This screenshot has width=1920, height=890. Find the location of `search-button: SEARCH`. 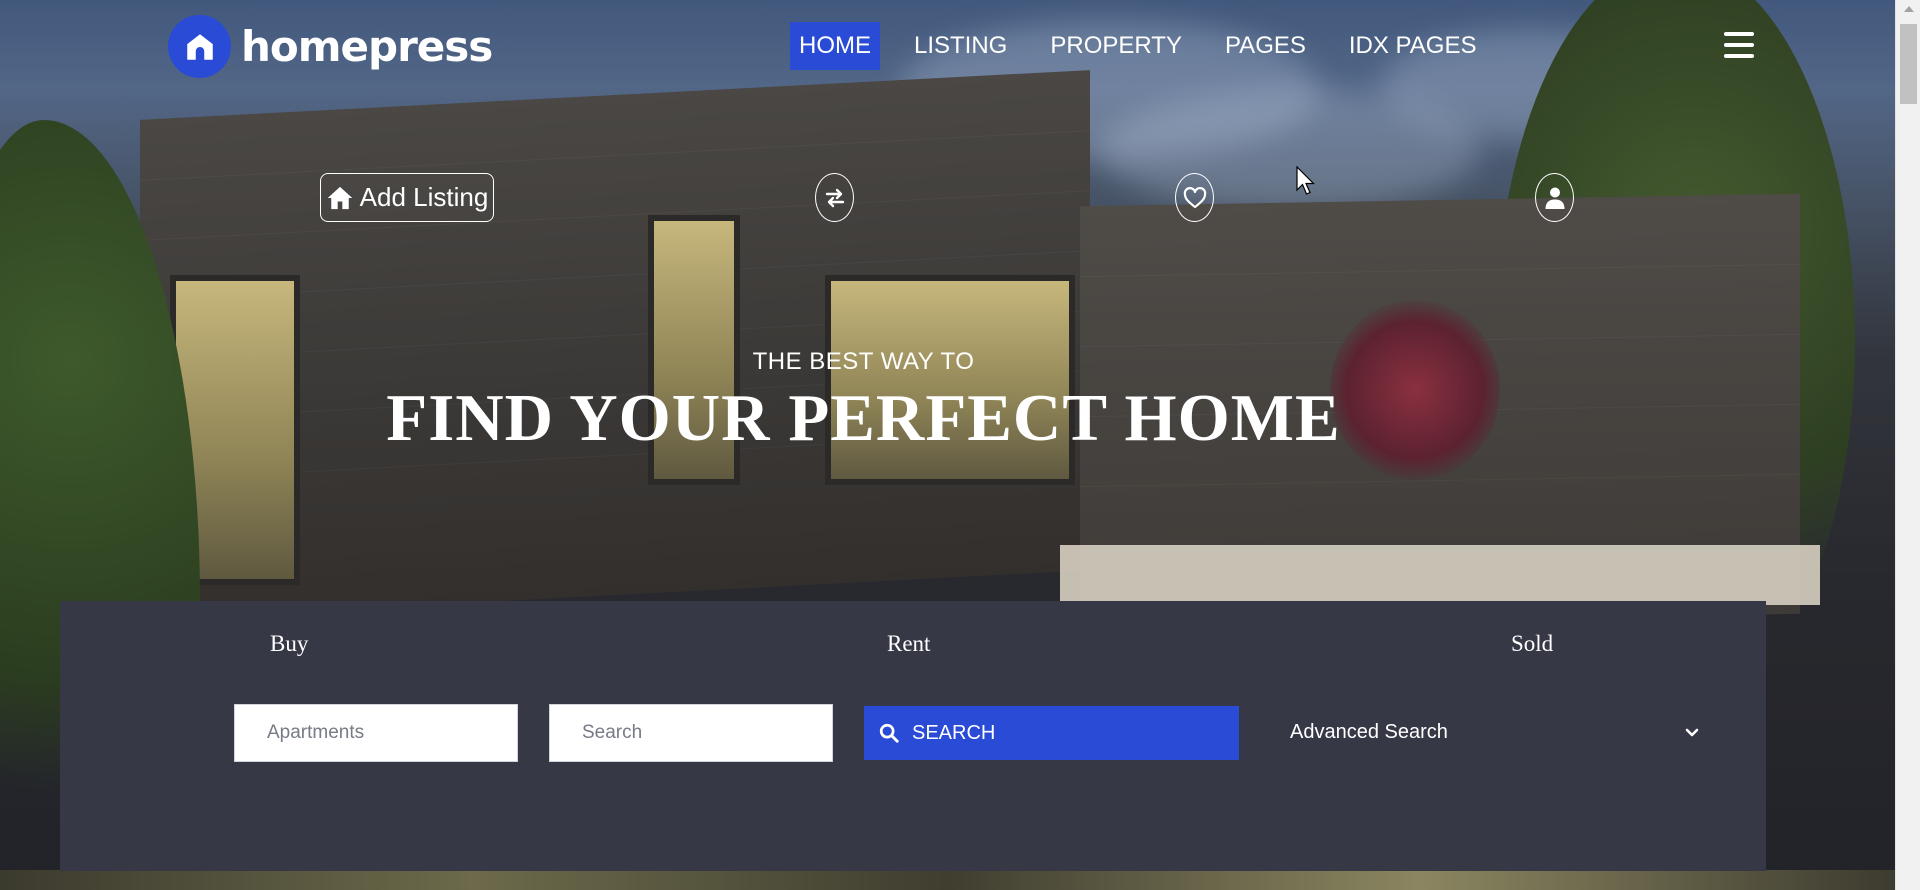

search-button: SEARCH is located at coordinates (1051, 733).